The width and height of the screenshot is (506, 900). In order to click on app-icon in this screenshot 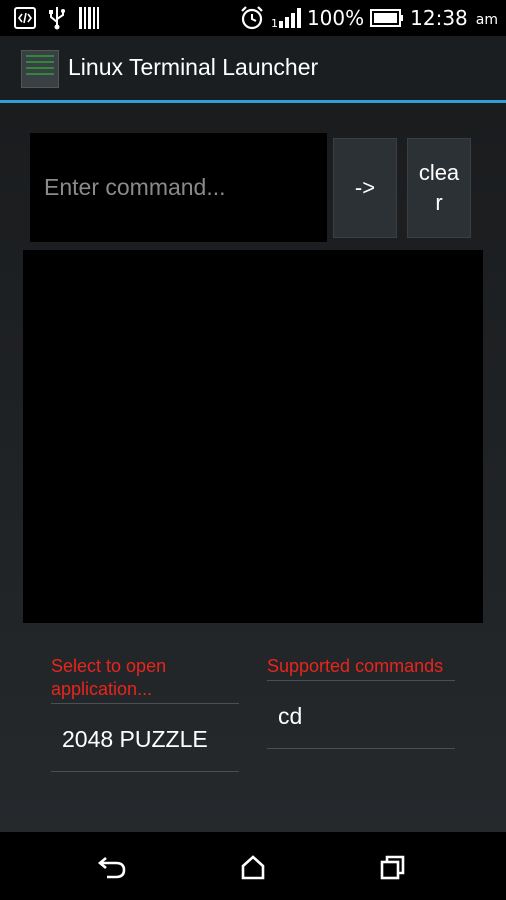, I will do `click(40, 69)`.